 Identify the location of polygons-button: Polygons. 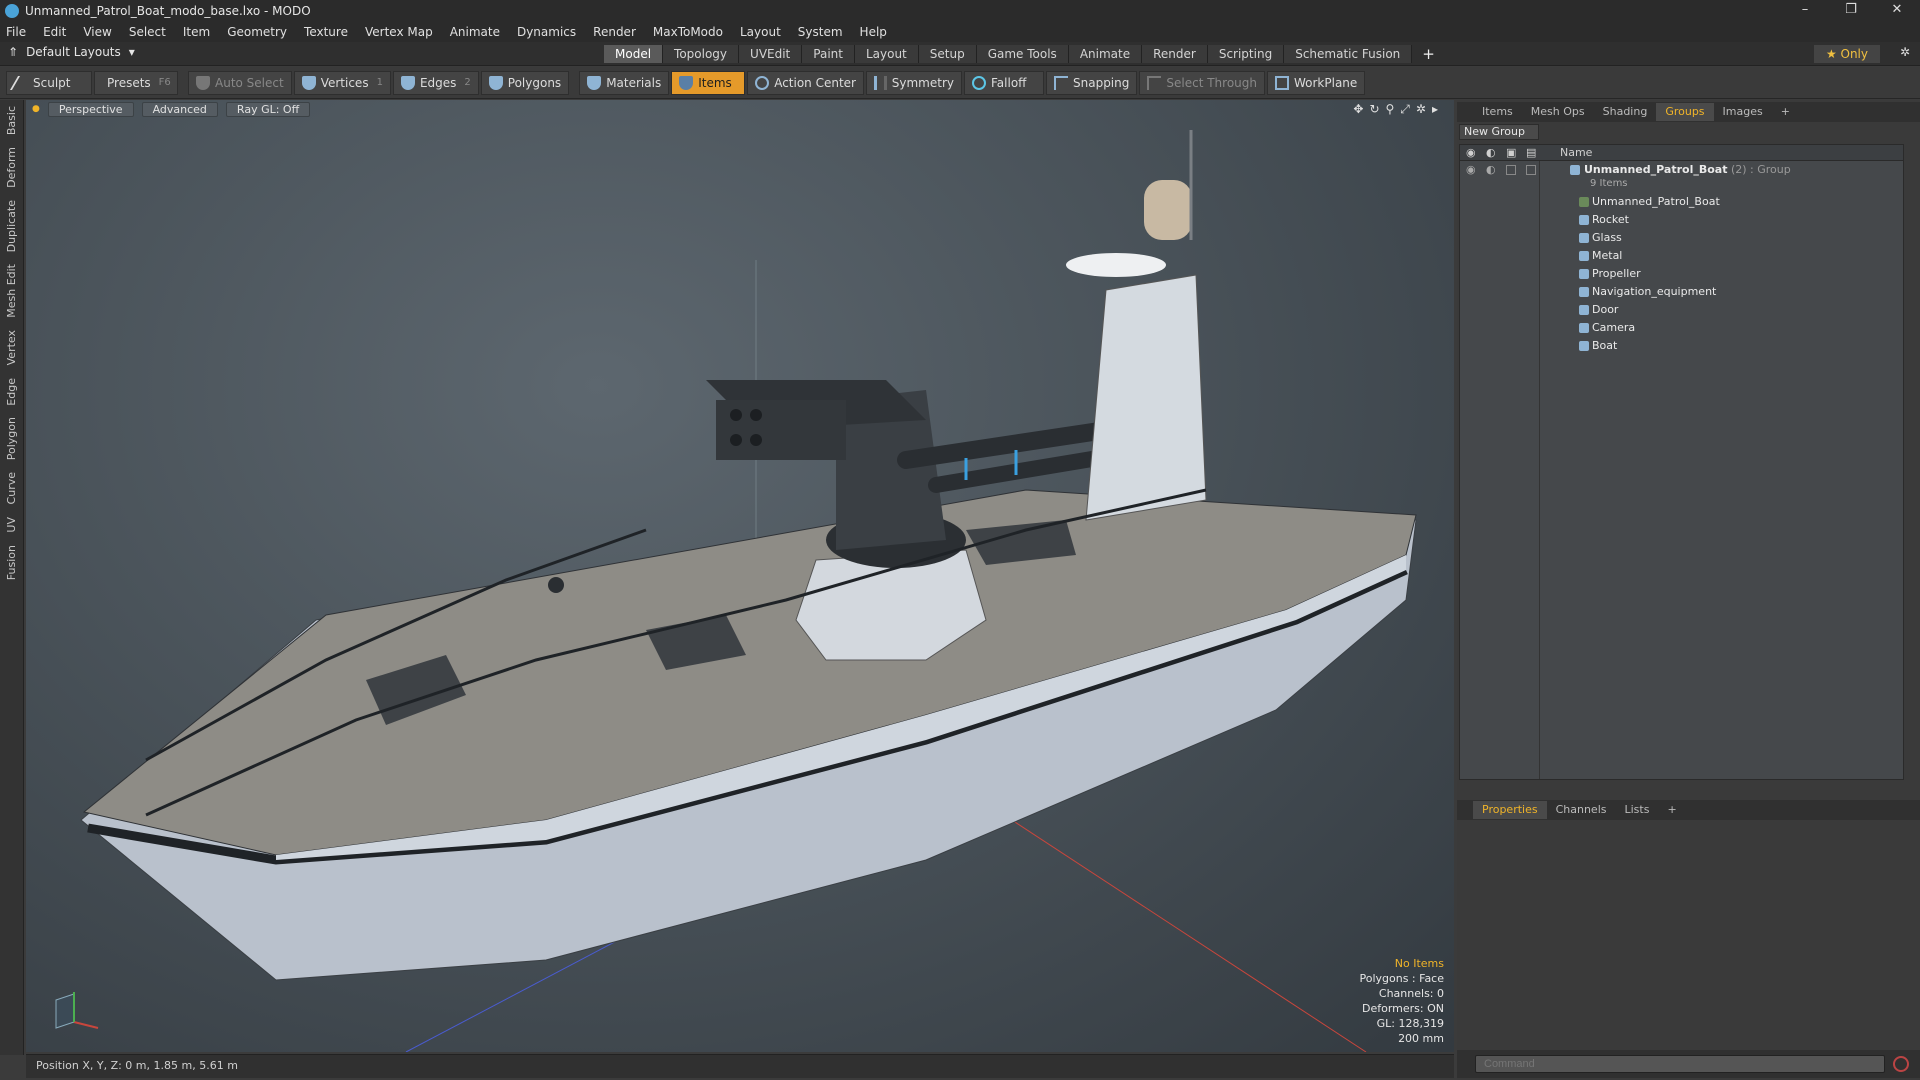
(525, 82).